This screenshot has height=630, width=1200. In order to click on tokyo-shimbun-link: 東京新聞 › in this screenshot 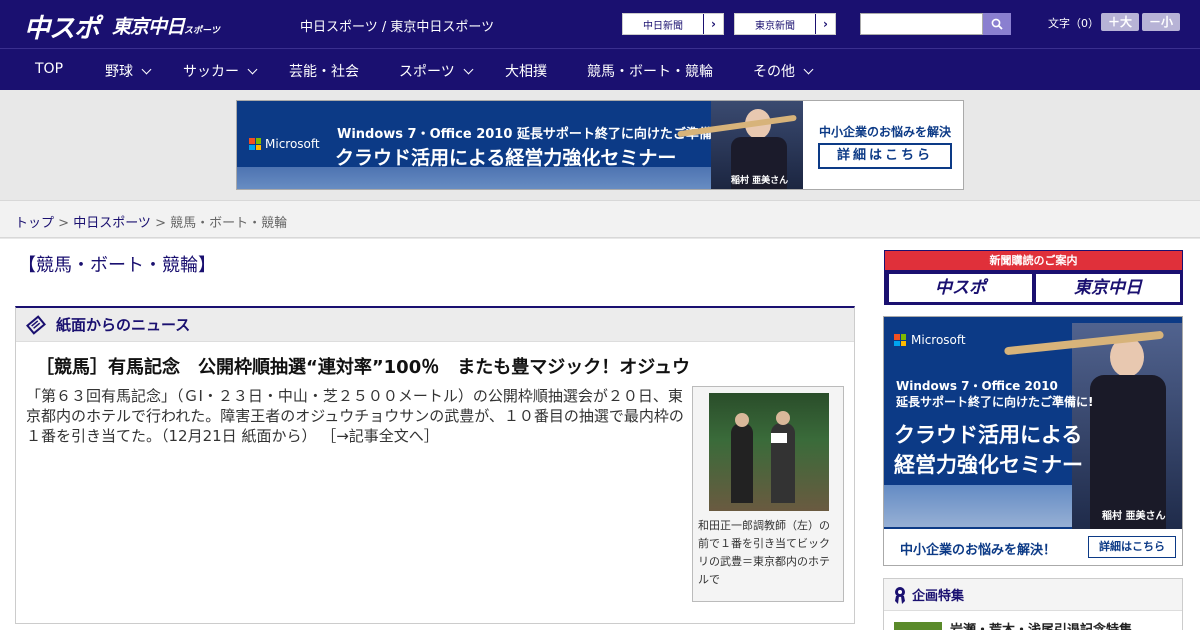, I will do `click(785, 24)`.